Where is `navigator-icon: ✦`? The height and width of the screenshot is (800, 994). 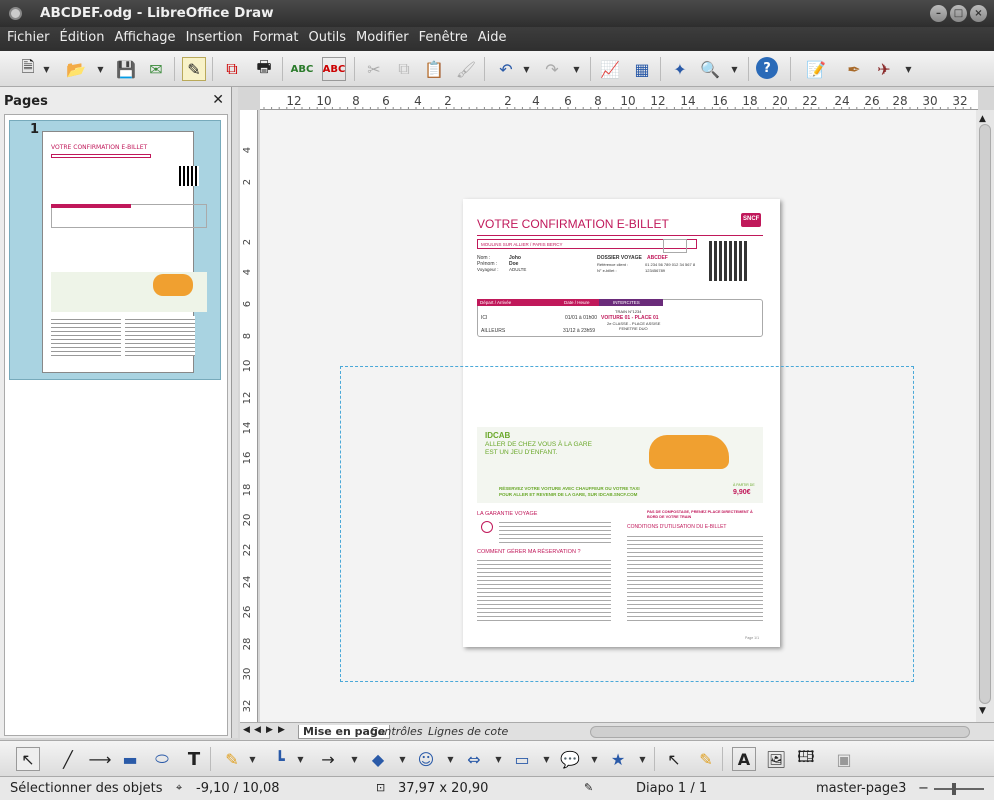 navigator-icon: ✦ is located at coordinates (680, 69).